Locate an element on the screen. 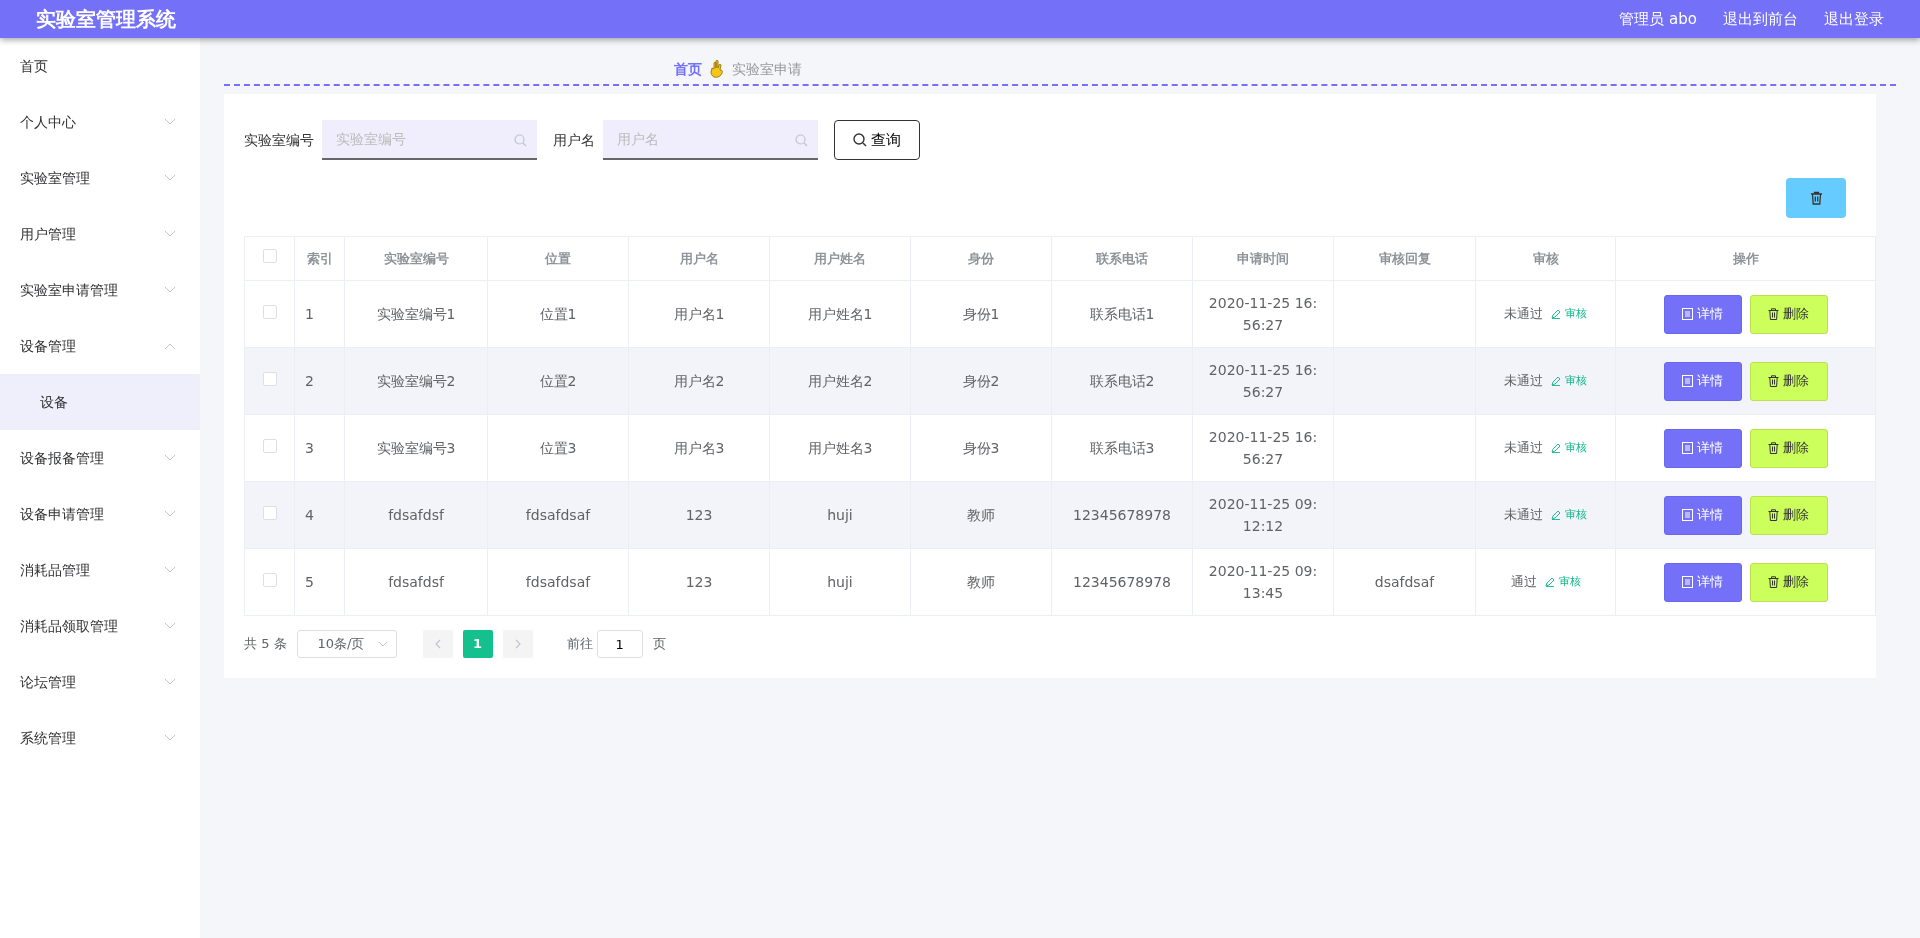 The height and width of the screenshot is (938, 1920). table-cell: 联系电话2 is located at coordinates (1122, 380).